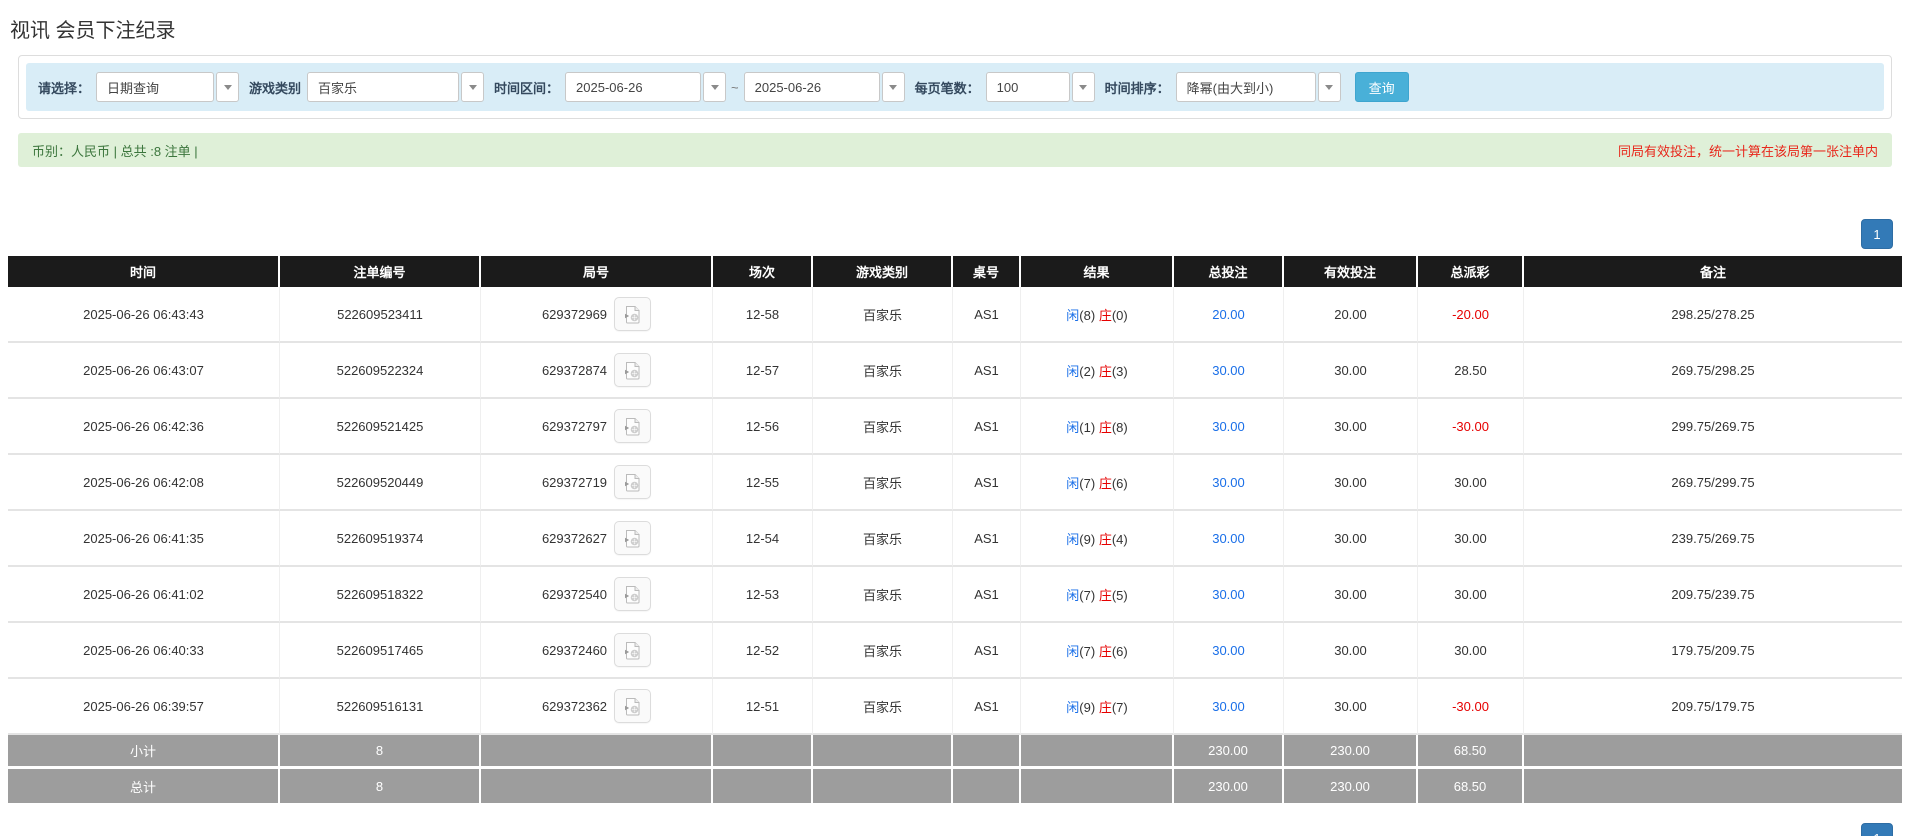 This screenshot has height=836, width=1910. I want to click on result-banker-score: (8), so click(1119, 427).